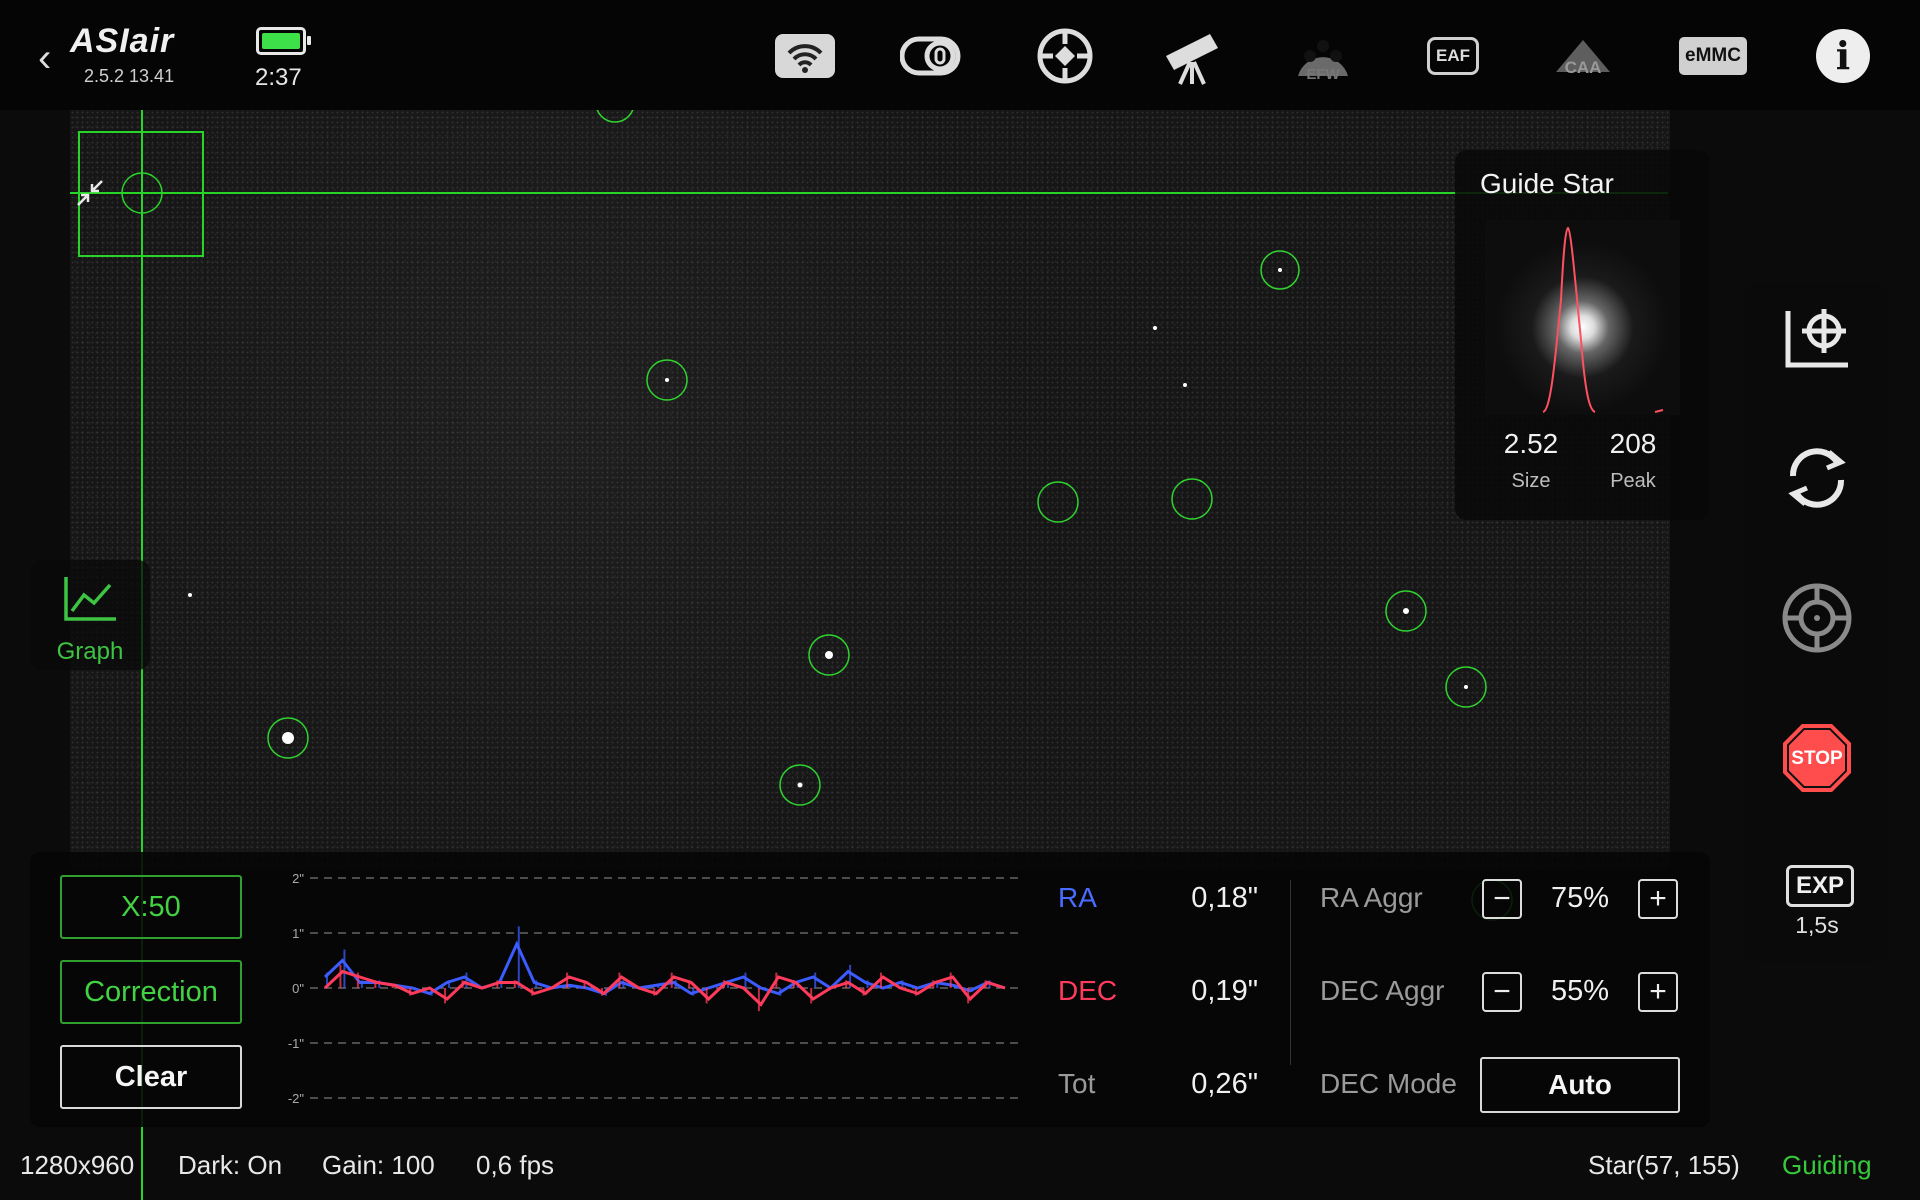 Image resolution: width=1920 pixels, height=1200 pixels. Describe the element at coordinates (91, 194) in the screenshot. I see `collapse-icon` at that location.